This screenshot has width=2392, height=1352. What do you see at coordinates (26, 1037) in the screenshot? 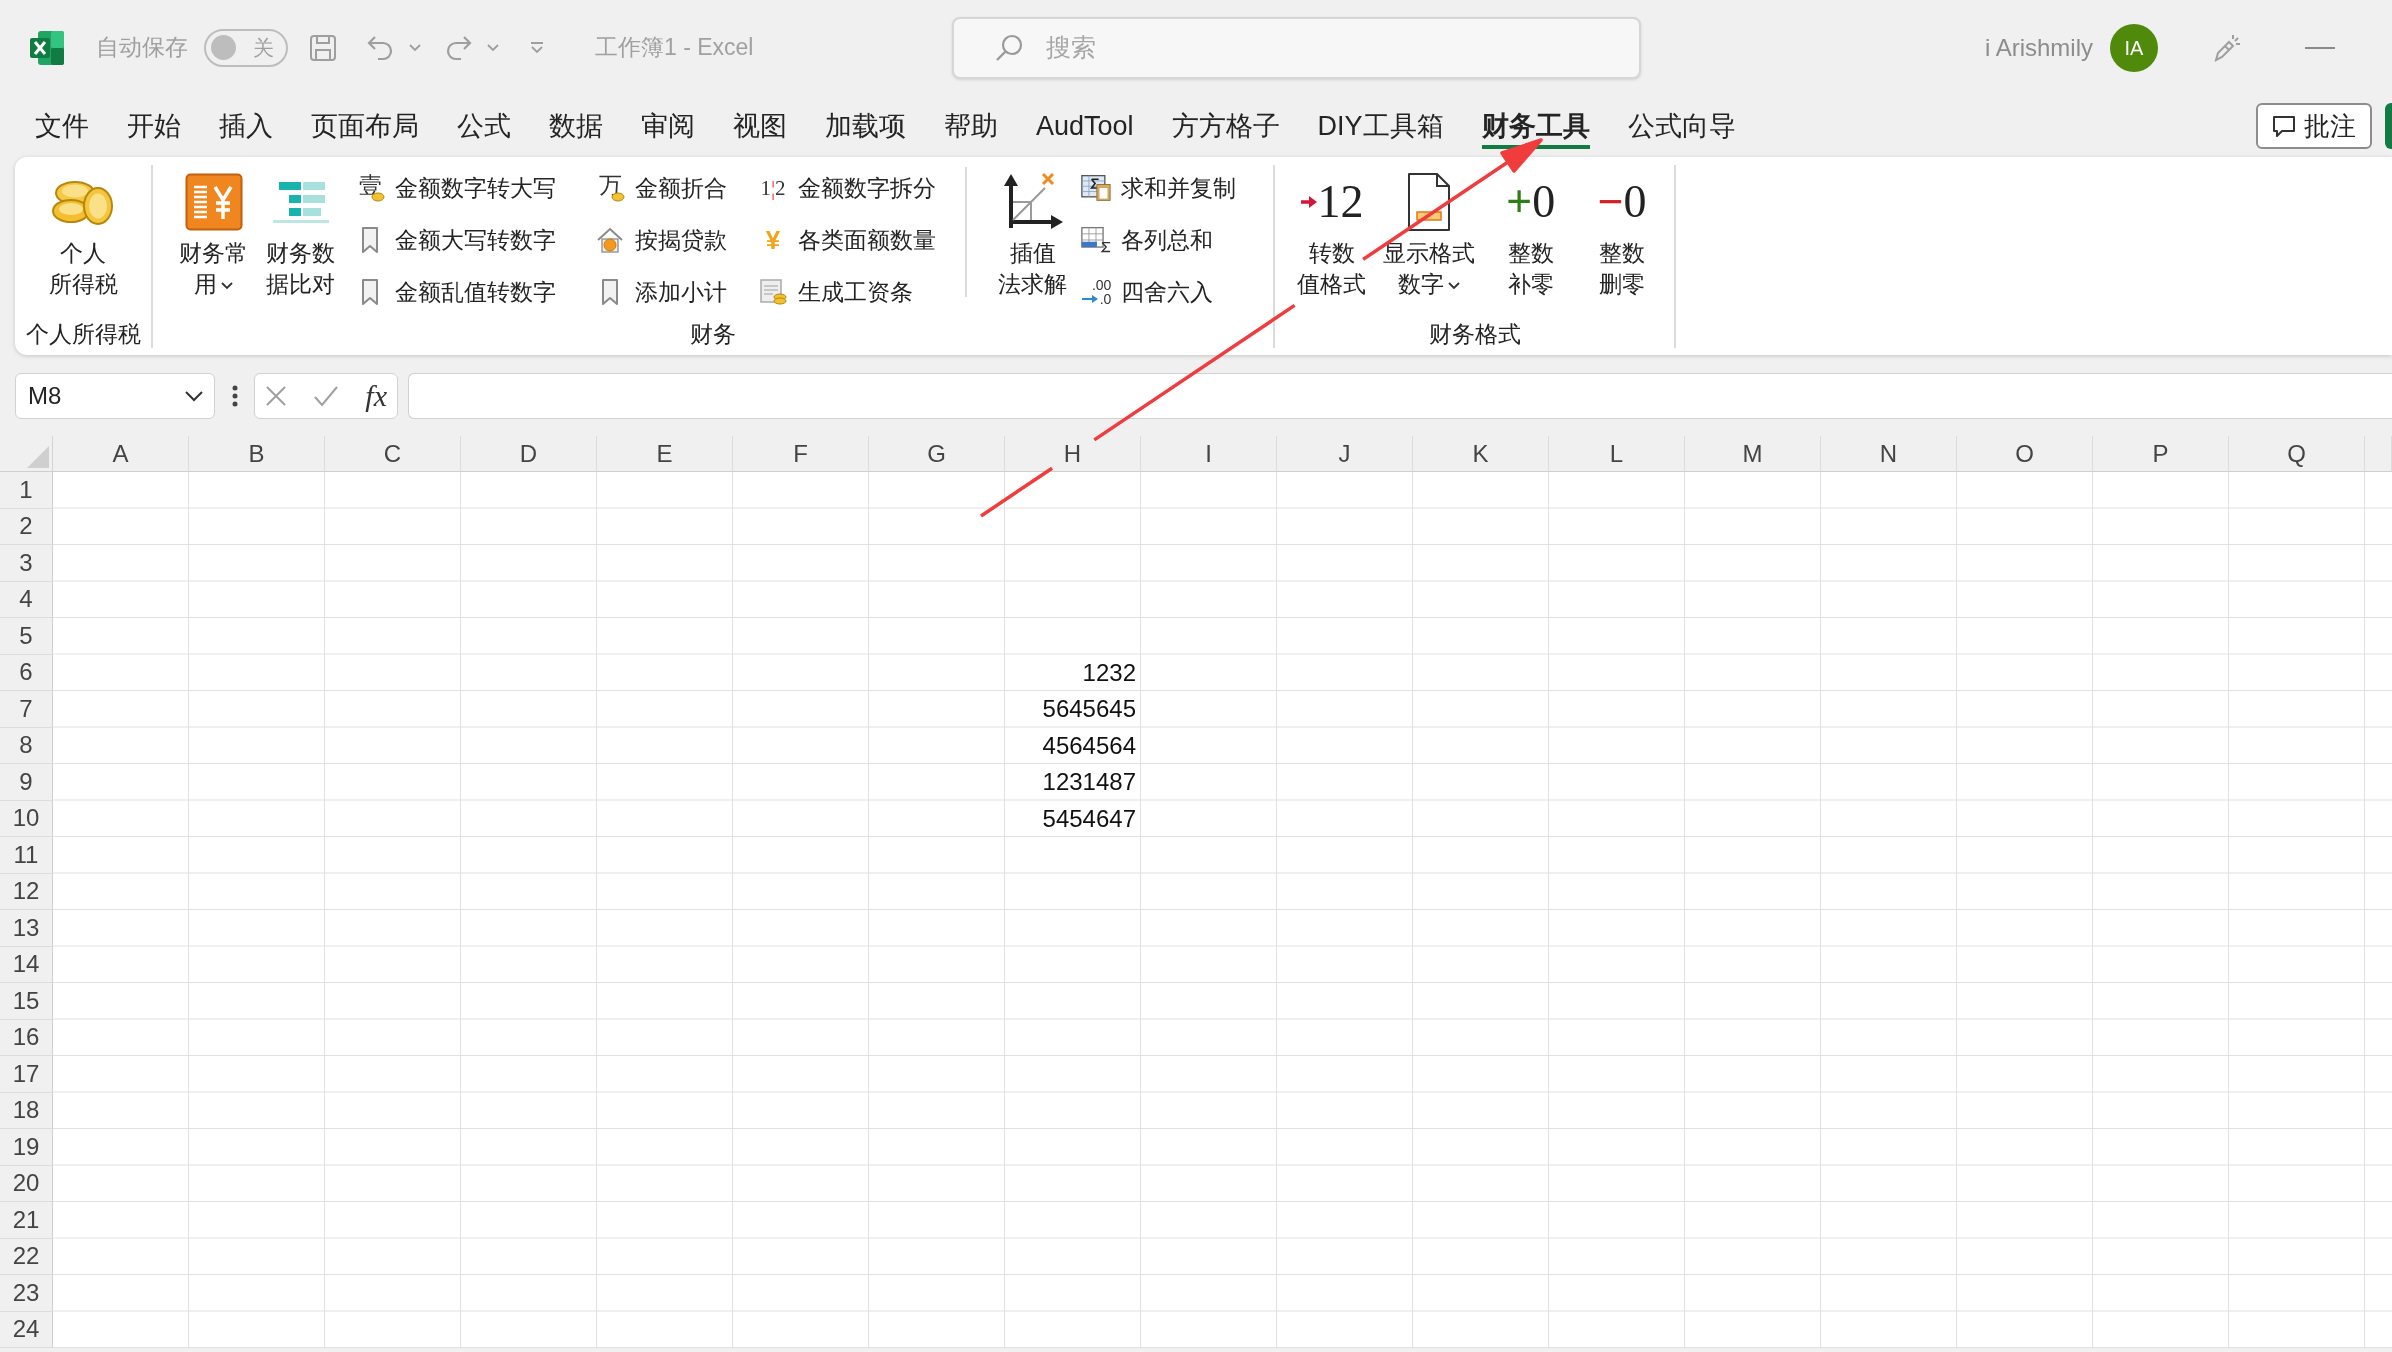
I see `row-header: 16` at bounding box center [26, 1037].